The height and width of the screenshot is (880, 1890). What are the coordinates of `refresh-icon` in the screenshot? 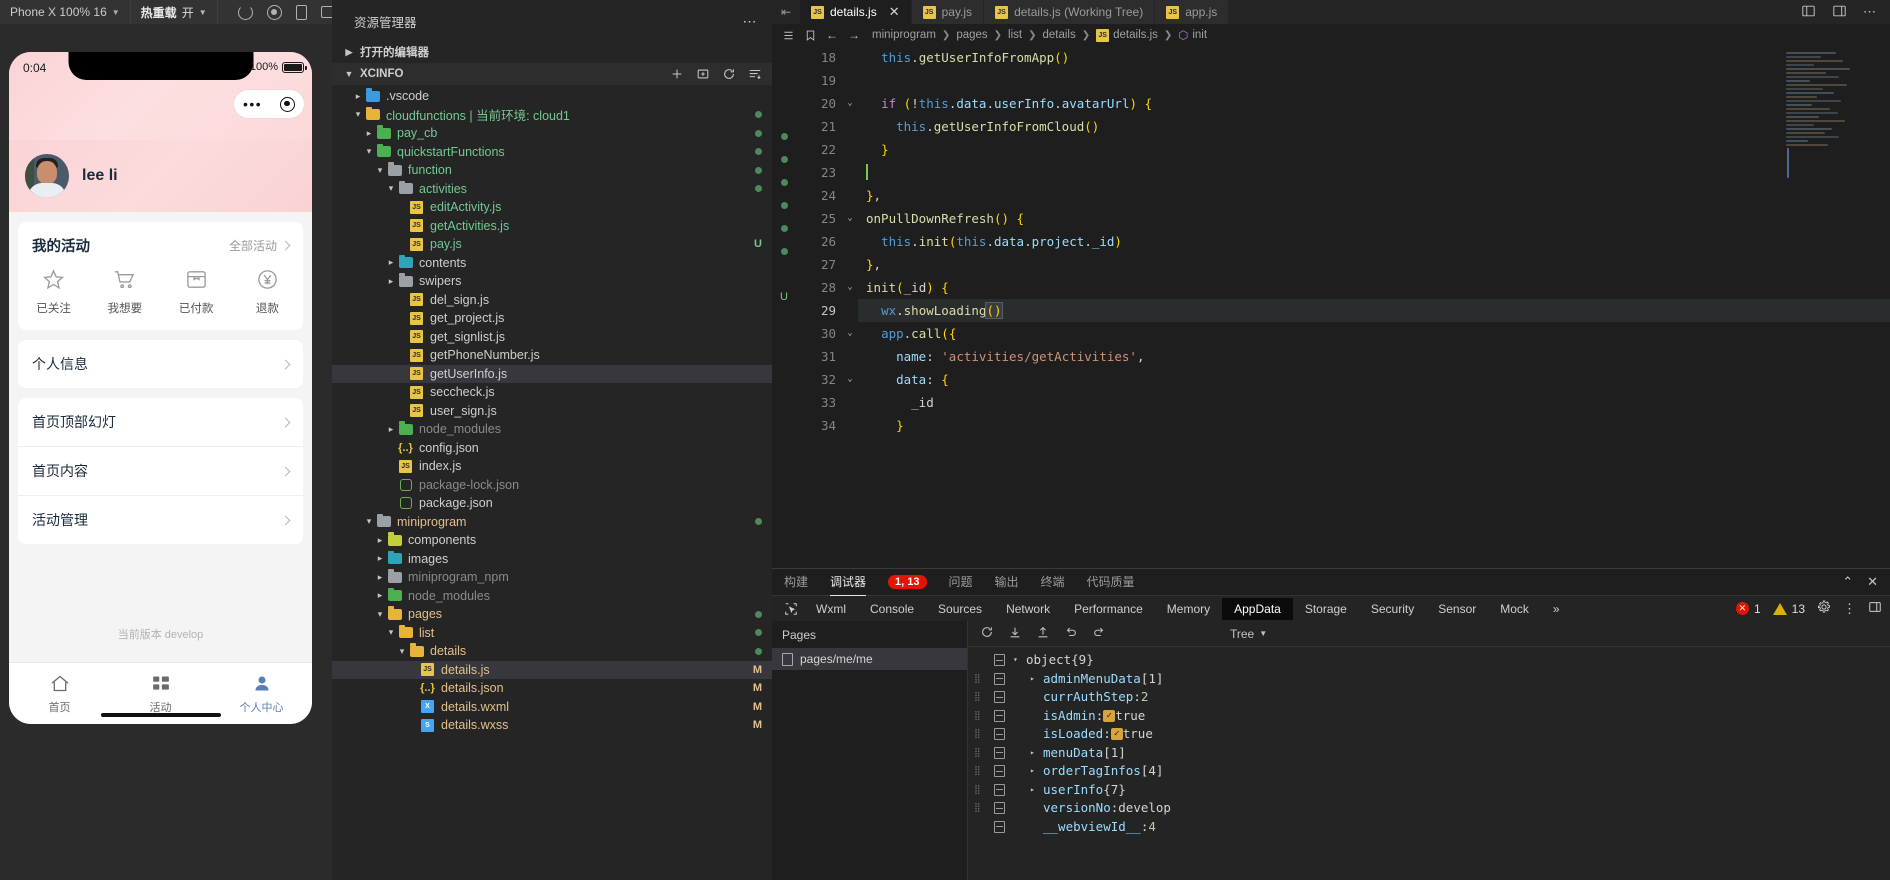 It's located at (729, 74).